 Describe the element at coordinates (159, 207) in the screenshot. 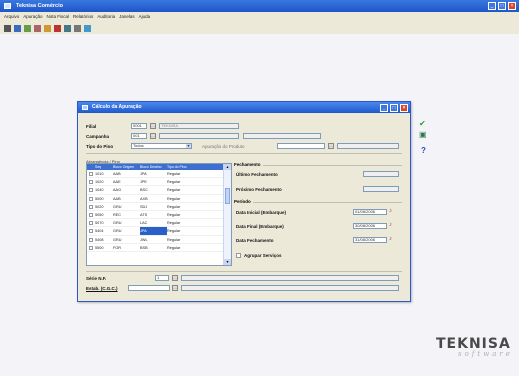

I see `table-row: 5020 GRU SDJ Regular` at that location.